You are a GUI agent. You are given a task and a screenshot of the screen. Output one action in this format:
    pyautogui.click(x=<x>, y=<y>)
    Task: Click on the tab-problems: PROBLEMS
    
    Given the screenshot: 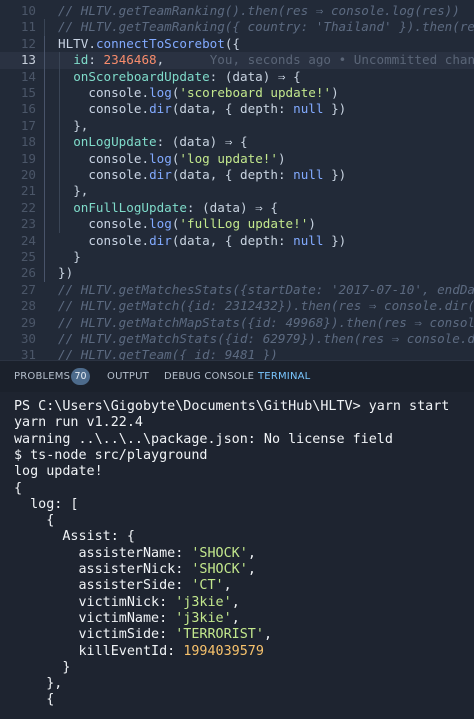 What is the action you would take?
    pyautogui.click(x=42, y=376)
    